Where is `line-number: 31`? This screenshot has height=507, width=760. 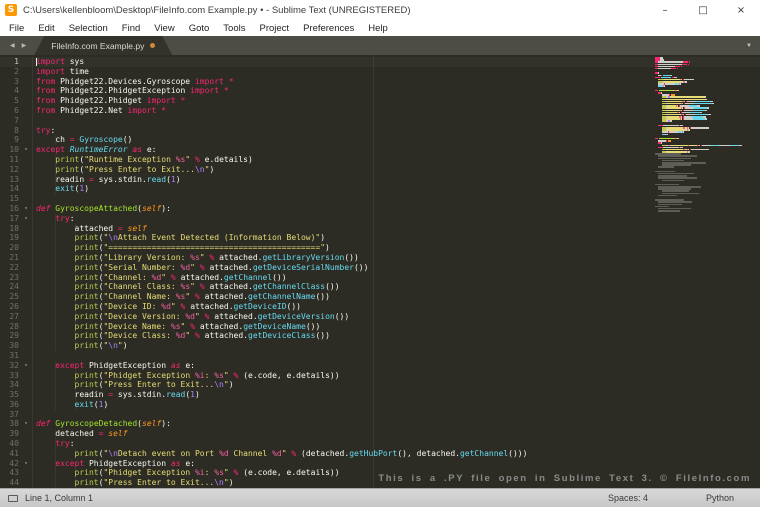
line-number: 31 is located at coordinates (14, 355).